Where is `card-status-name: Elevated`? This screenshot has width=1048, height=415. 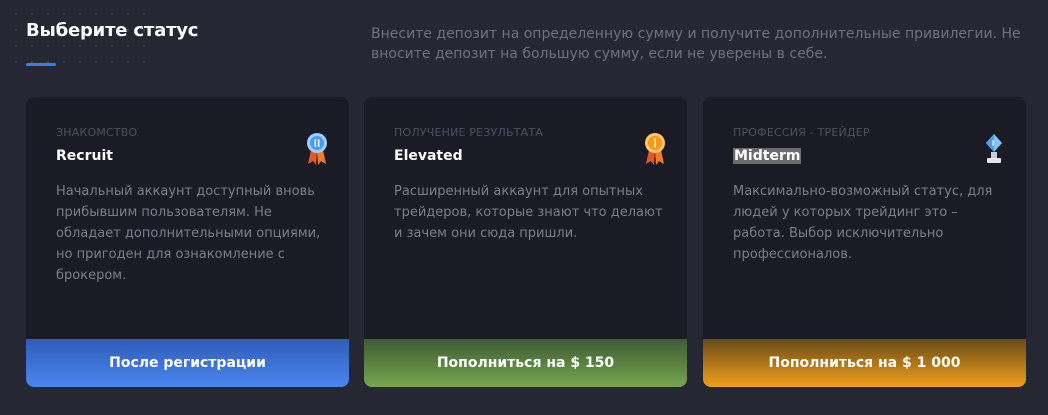
card-status-name: Elevated is located at coordinates (428, 156).